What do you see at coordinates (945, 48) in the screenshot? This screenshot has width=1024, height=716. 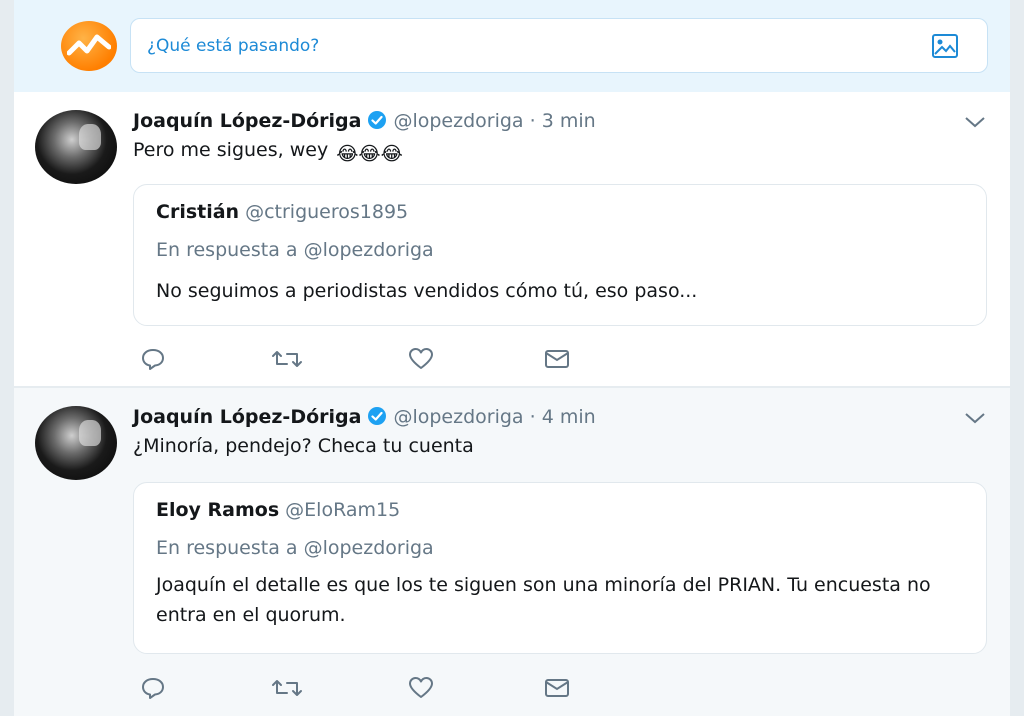 I see `image-icon` at bounding box center [945, 48].